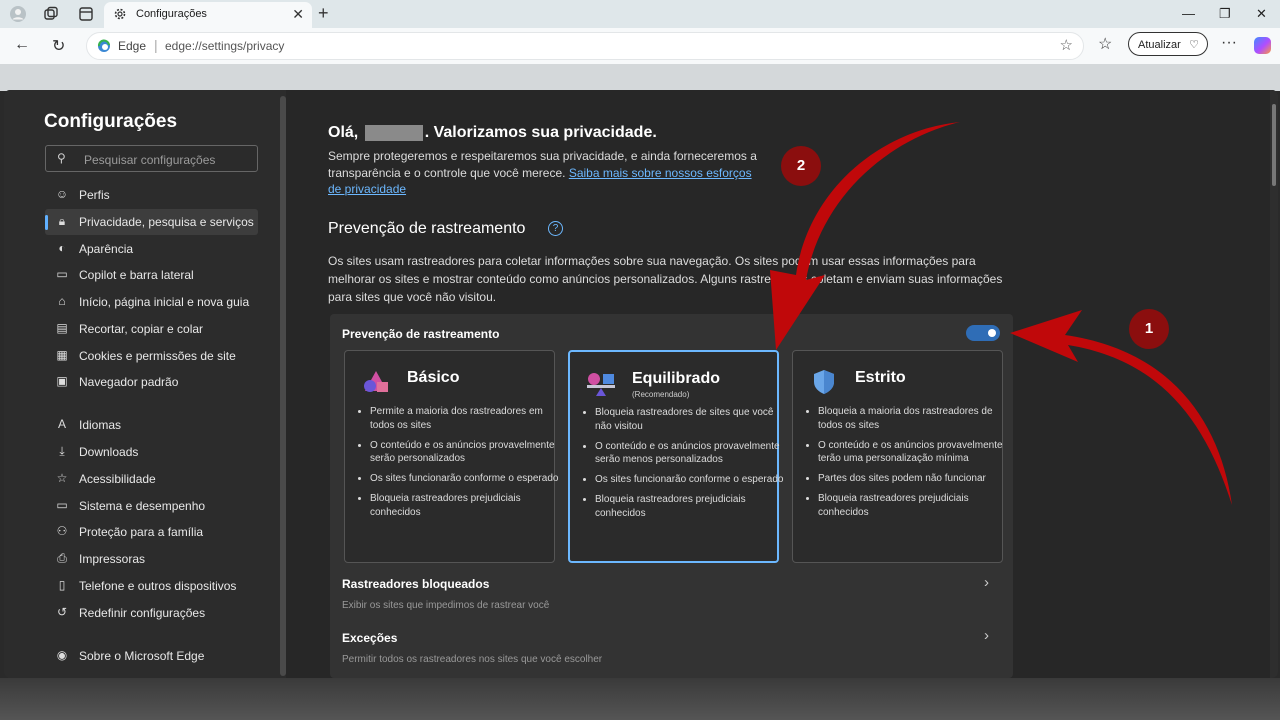  I want to click on close-window-icon: ✕, so click(1261, 14).